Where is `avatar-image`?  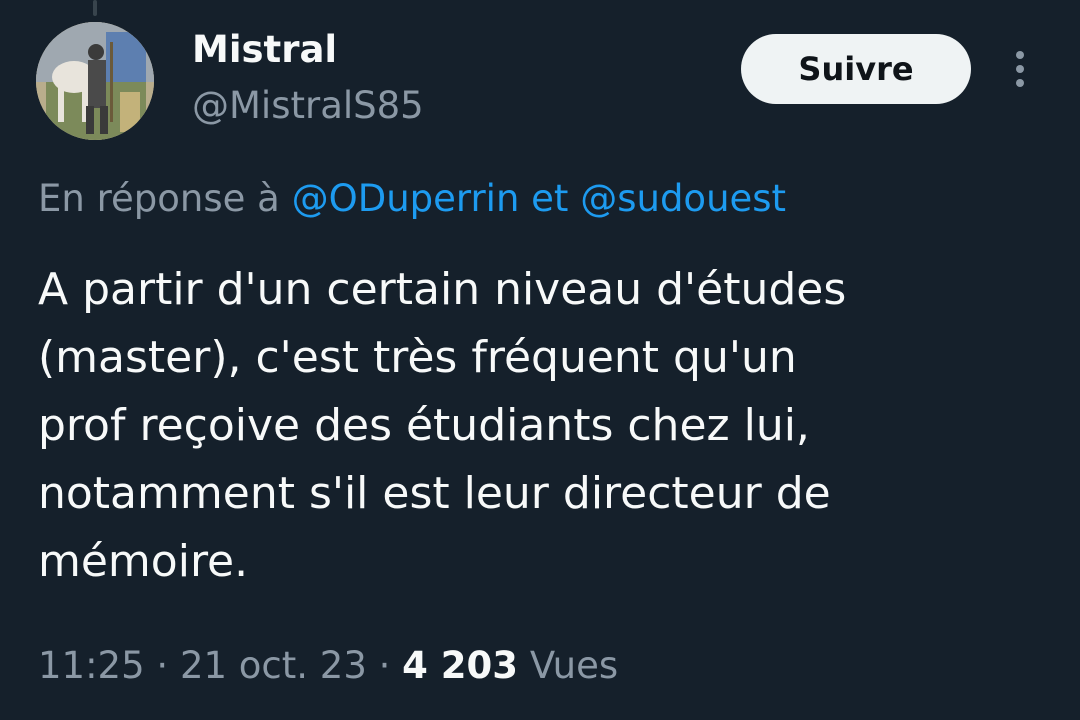
avatar-image is located at coordinates (95, 81).